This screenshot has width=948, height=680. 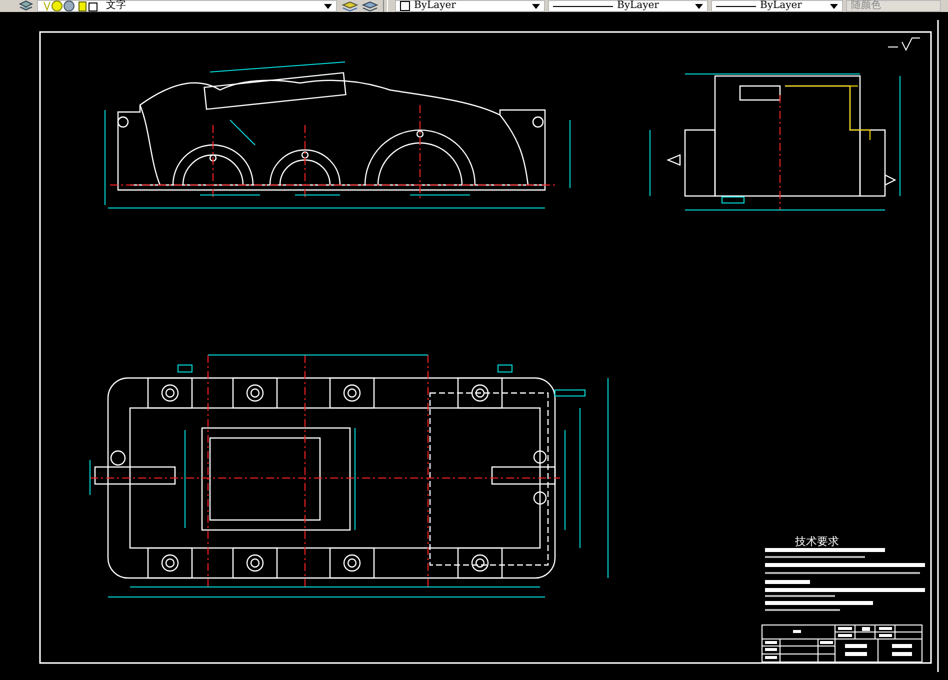 What do you see at coordinates (26, 6) in the screenshot?
I see `layers-icon` at bounding box center [26, 6].